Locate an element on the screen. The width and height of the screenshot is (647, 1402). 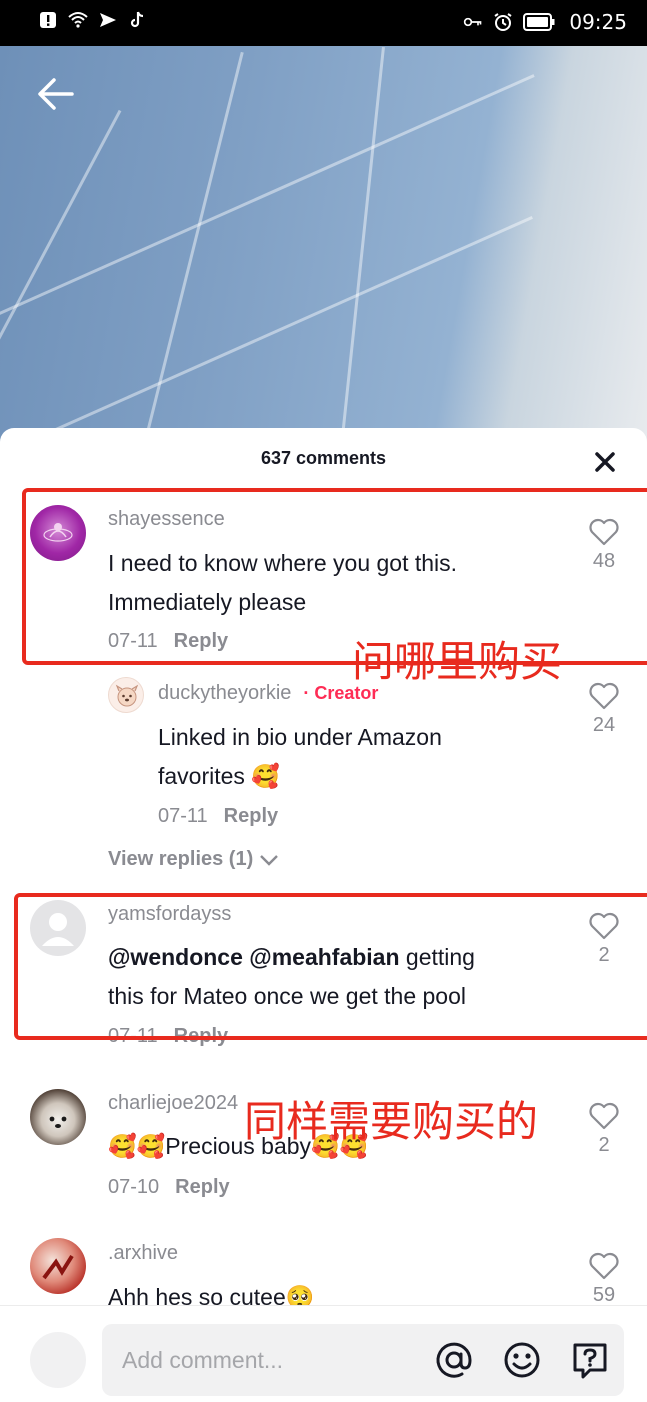
puppy-photo-icon is located at coordinates (58, 1122).